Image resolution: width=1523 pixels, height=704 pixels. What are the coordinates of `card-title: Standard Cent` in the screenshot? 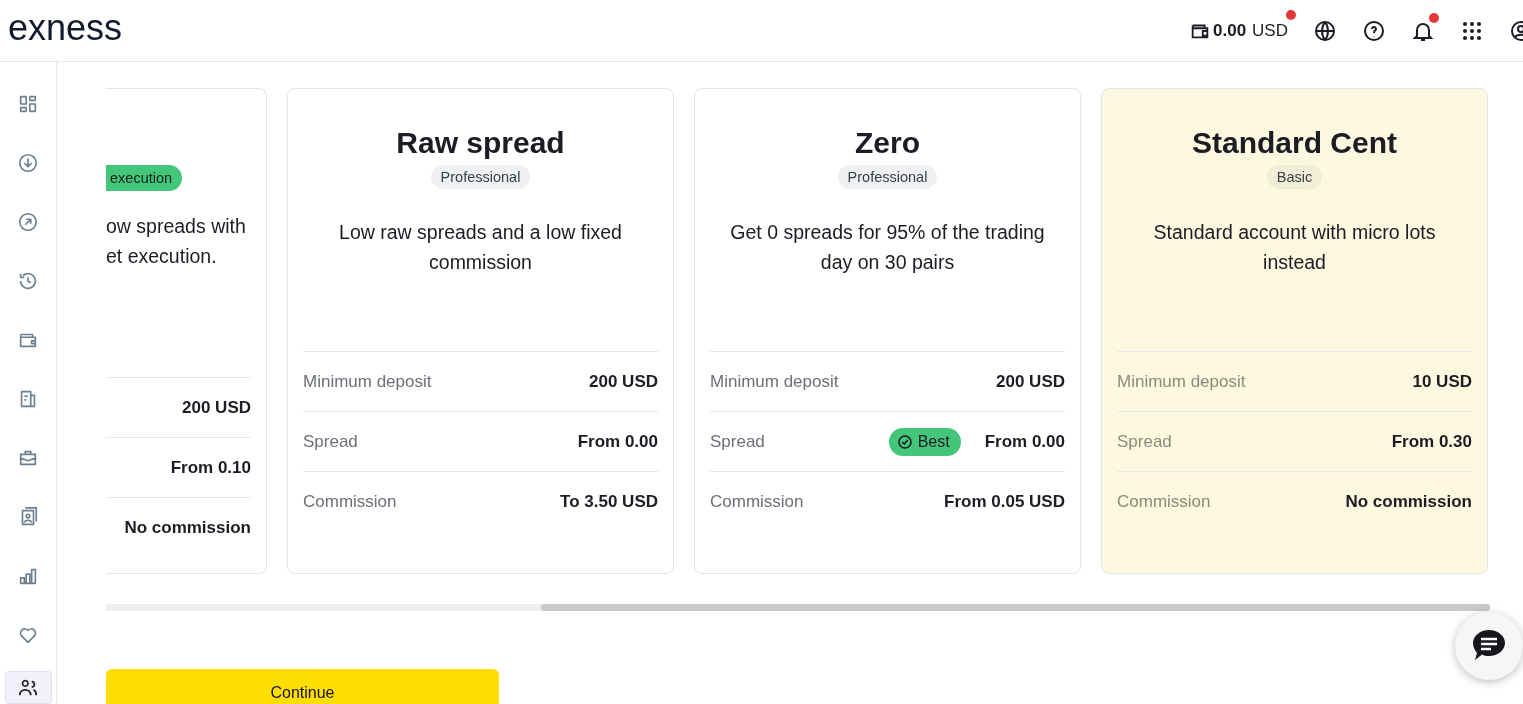 It's located at (1294, 143).